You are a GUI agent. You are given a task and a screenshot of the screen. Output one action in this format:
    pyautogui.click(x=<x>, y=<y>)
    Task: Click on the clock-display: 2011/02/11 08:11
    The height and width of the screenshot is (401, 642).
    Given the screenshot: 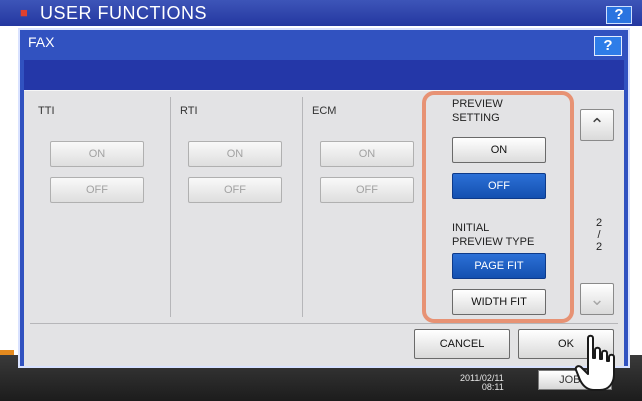 What is the action you would take?
    pyautogui.click(x=482, y=383)
    